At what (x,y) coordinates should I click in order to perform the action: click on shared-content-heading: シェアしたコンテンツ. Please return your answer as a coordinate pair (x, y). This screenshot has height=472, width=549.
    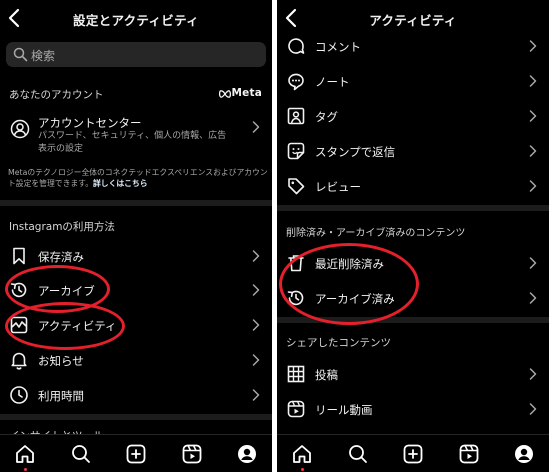
    Looking at the image, I should click on (338, 343).